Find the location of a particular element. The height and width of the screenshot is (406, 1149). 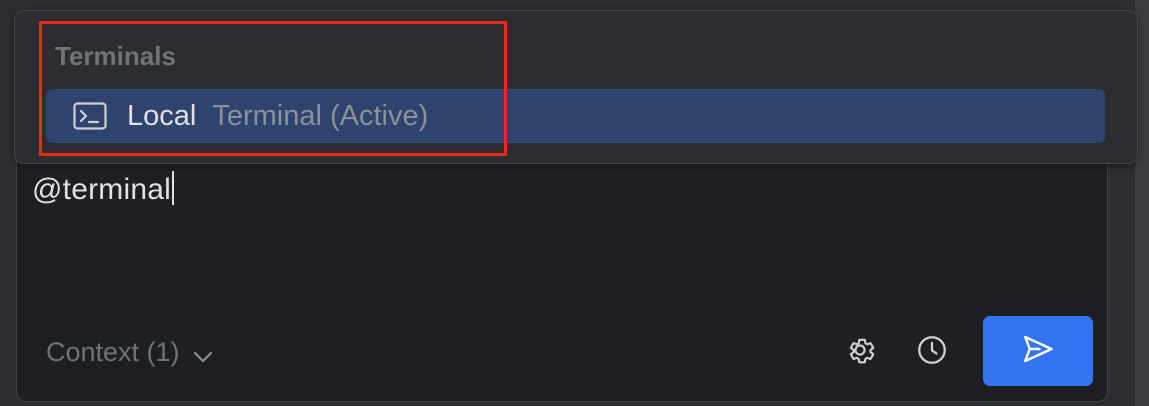

context-dropdown: Context (1) is located at coordinates (130, 352).